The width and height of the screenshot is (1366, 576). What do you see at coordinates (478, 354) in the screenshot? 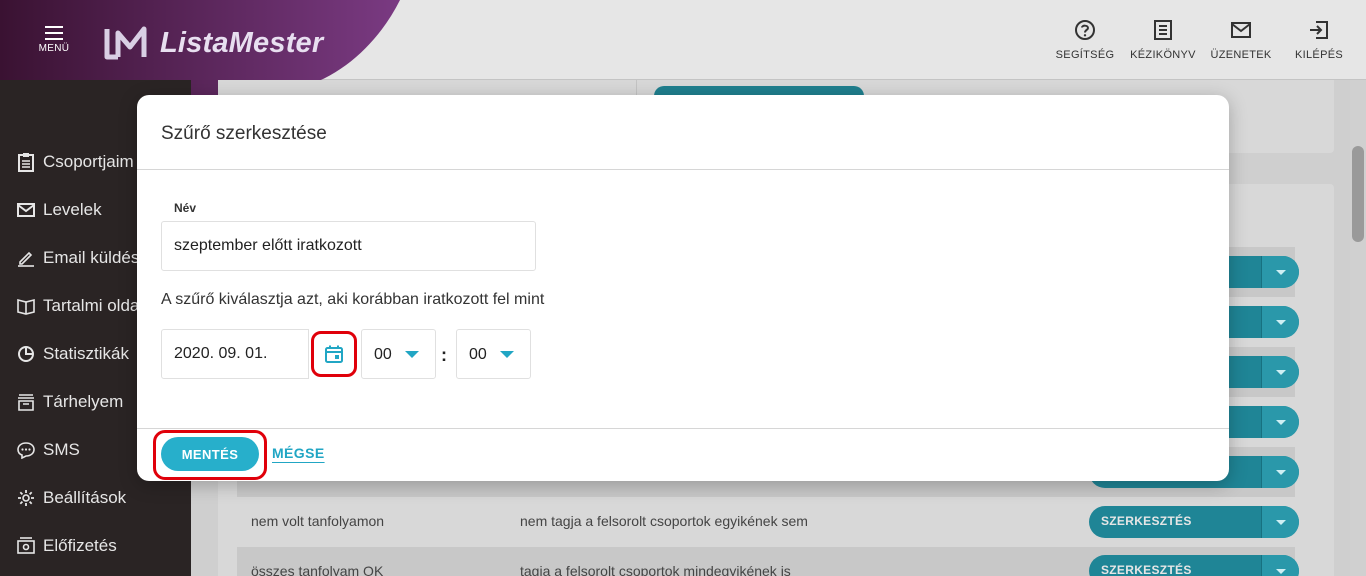
I see `minute-value: 00` at bounding box center [478, 354].